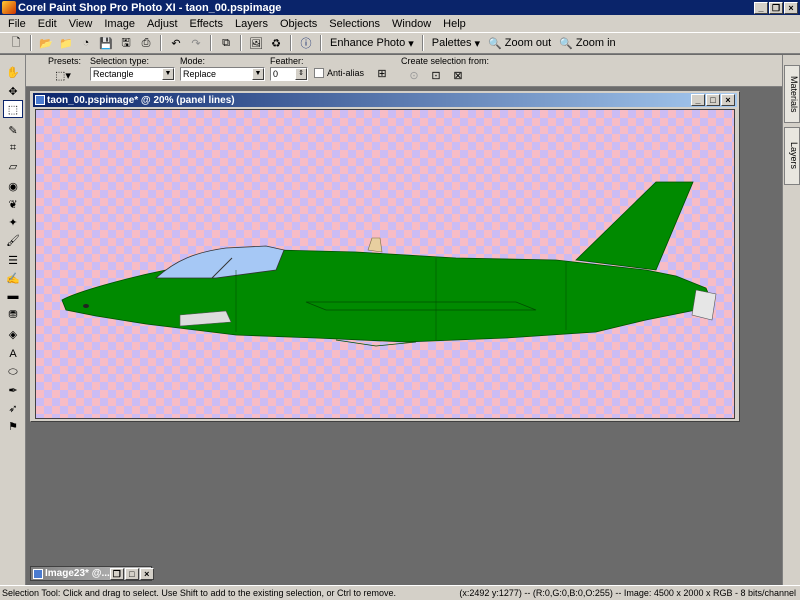  Describe the element at coordinates (13, 426) in the screenshot. I see `mesh-warp-icon: ⚑` at that location.